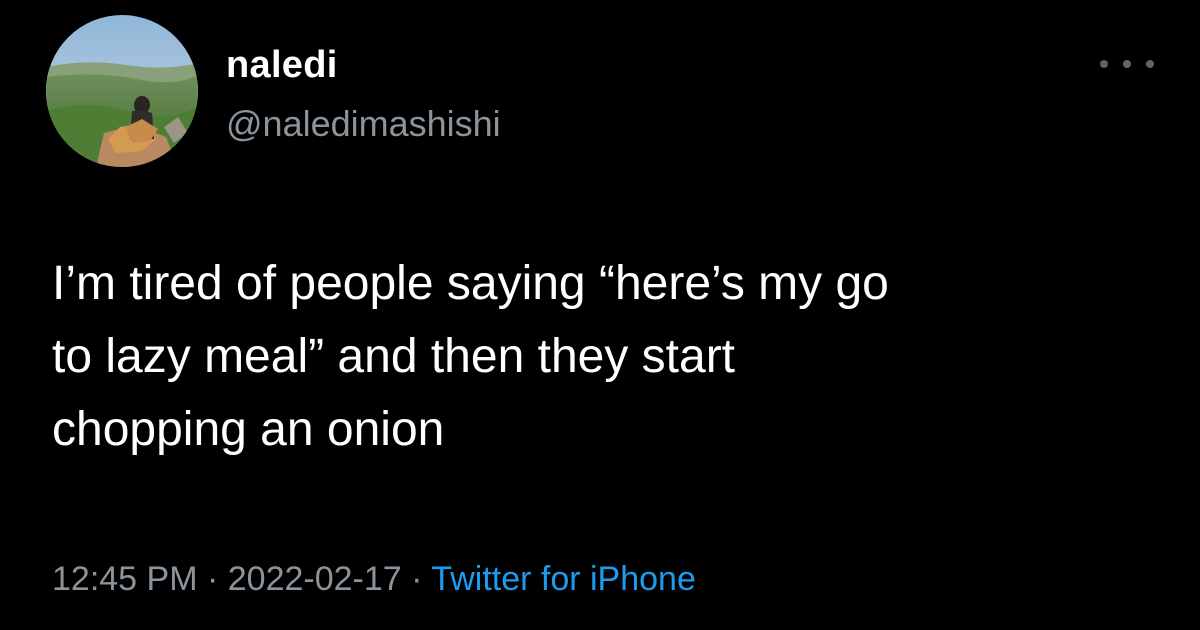 The width and height of the screenshot is (1200, 630). I want to click on tweet-source-link: Twitter for iPhone, so click(563, 579).